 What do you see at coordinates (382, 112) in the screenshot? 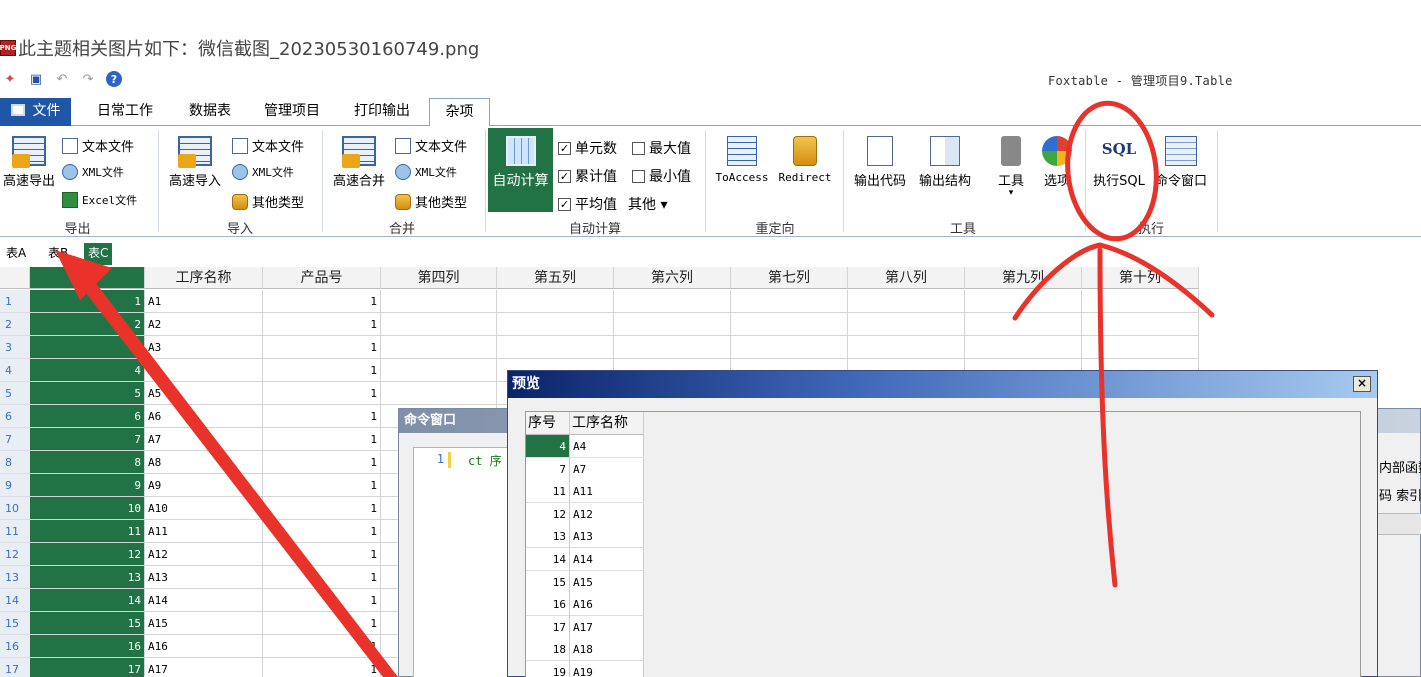
I see `tab-print: 打印输出` at bounding box center [382, 112].